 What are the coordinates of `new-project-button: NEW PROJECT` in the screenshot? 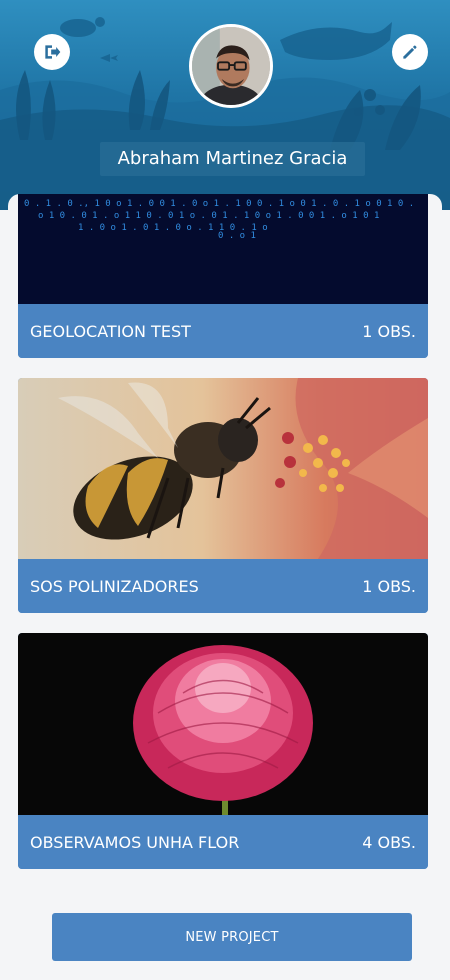 It's located at (232, 937).